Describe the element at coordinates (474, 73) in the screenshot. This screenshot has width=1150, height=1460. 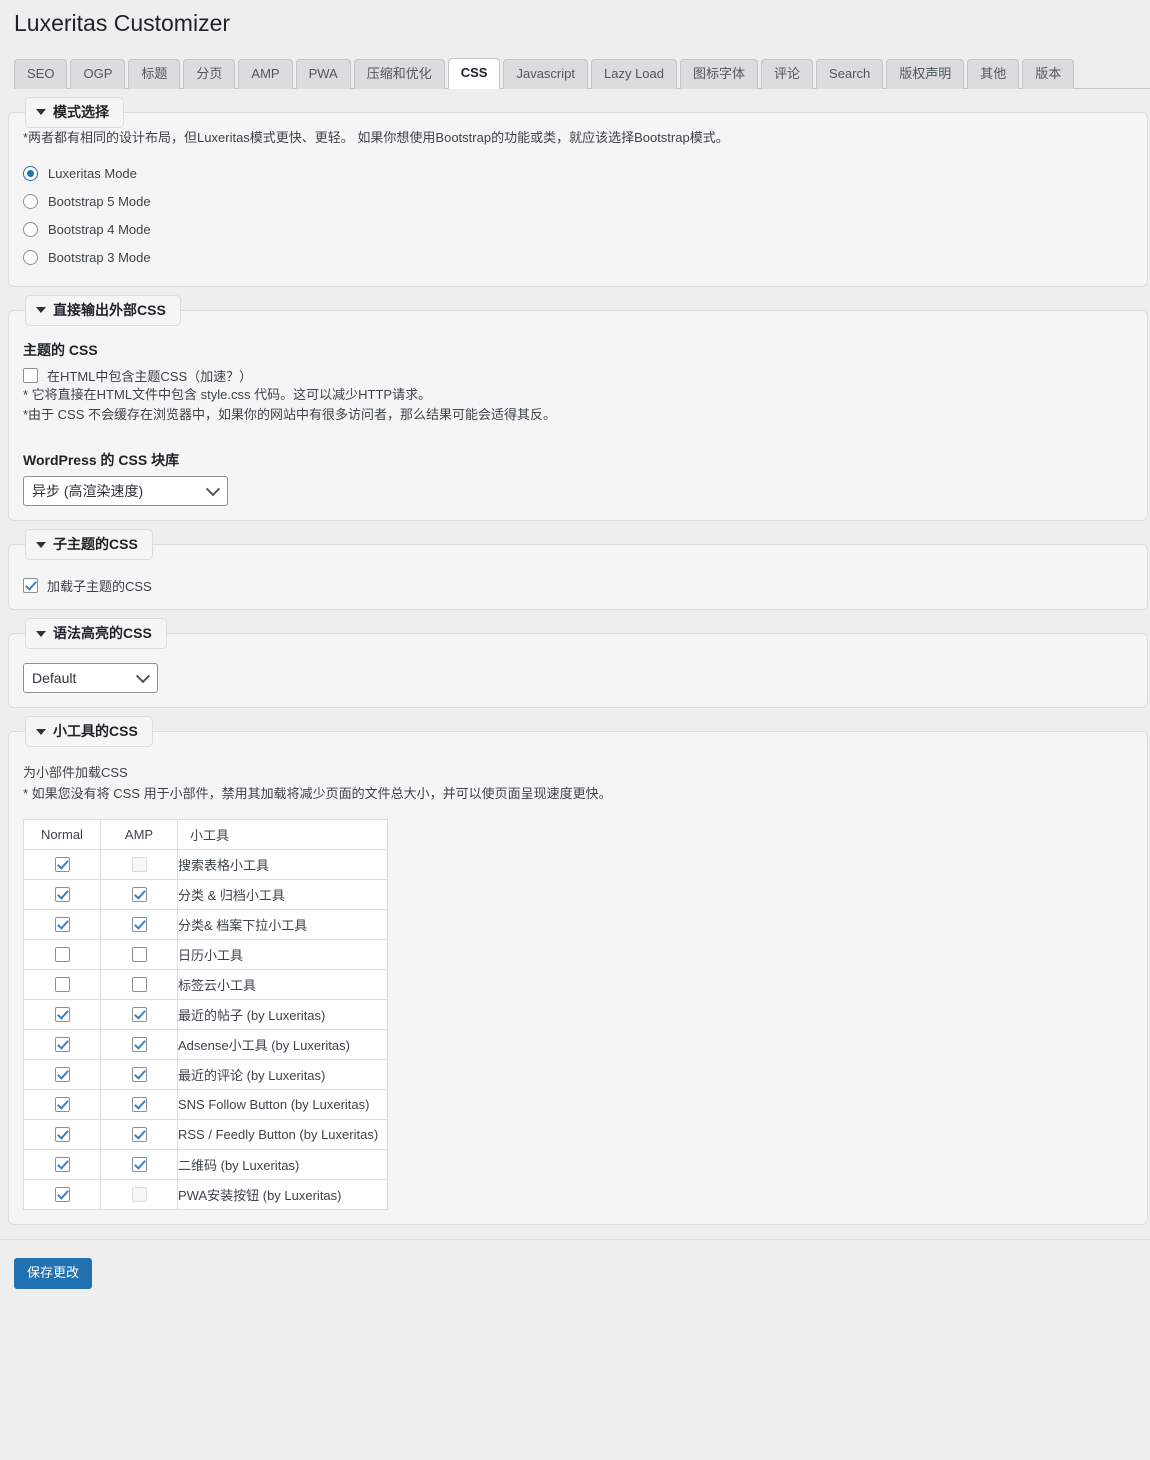
I see `tab-css: CSS` at that location.